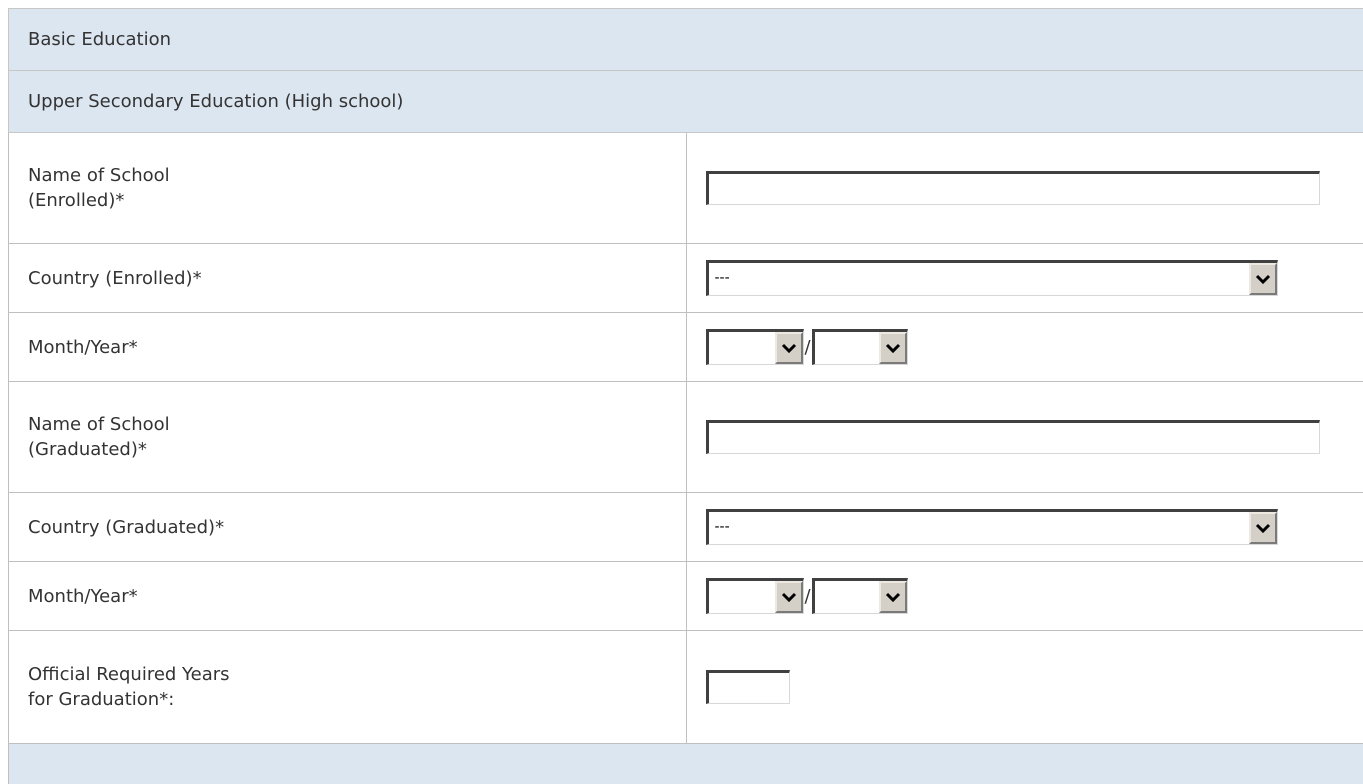 Image resolution: width=1363 pixels, height=784 pixels. What do you see at coordinates (348, 347) in the screenshot?
I see `date-enrolled-label: Month/Year*` at bounding box center [348, 347].